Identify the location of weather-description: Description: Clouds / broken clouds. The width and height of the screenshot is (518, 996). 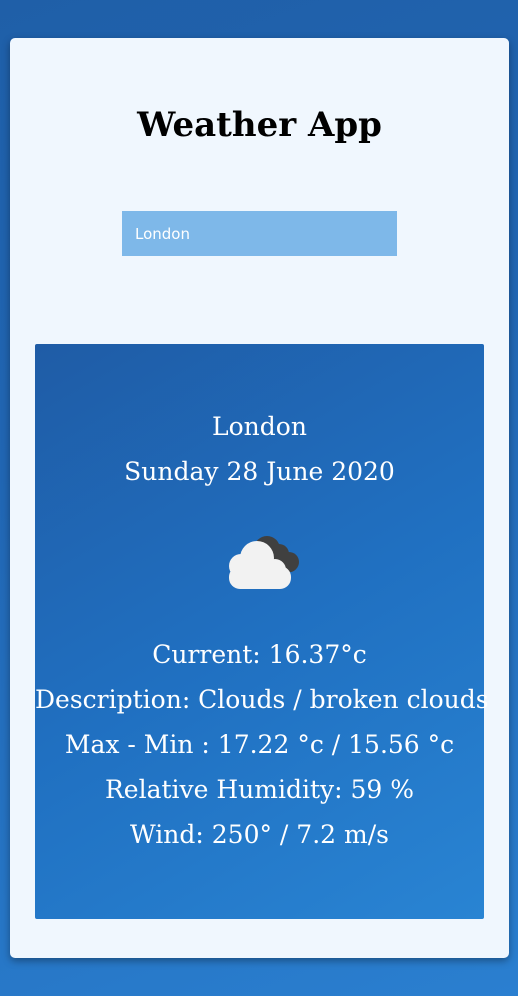
(262, 699).